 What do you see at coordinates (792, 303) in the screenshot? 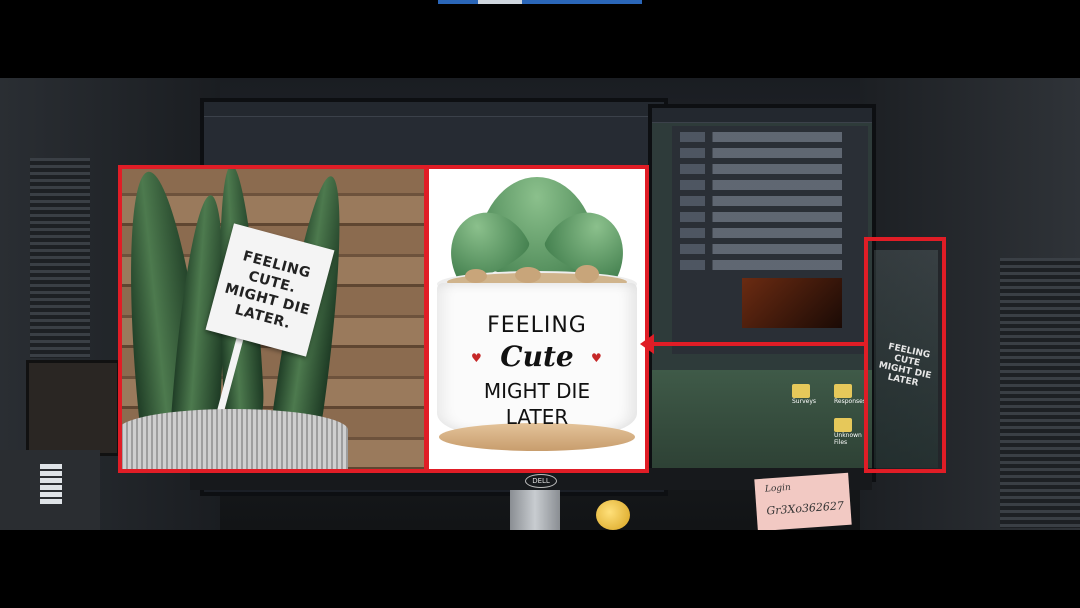
I see `chat-image` at bounding box center [792, 303].